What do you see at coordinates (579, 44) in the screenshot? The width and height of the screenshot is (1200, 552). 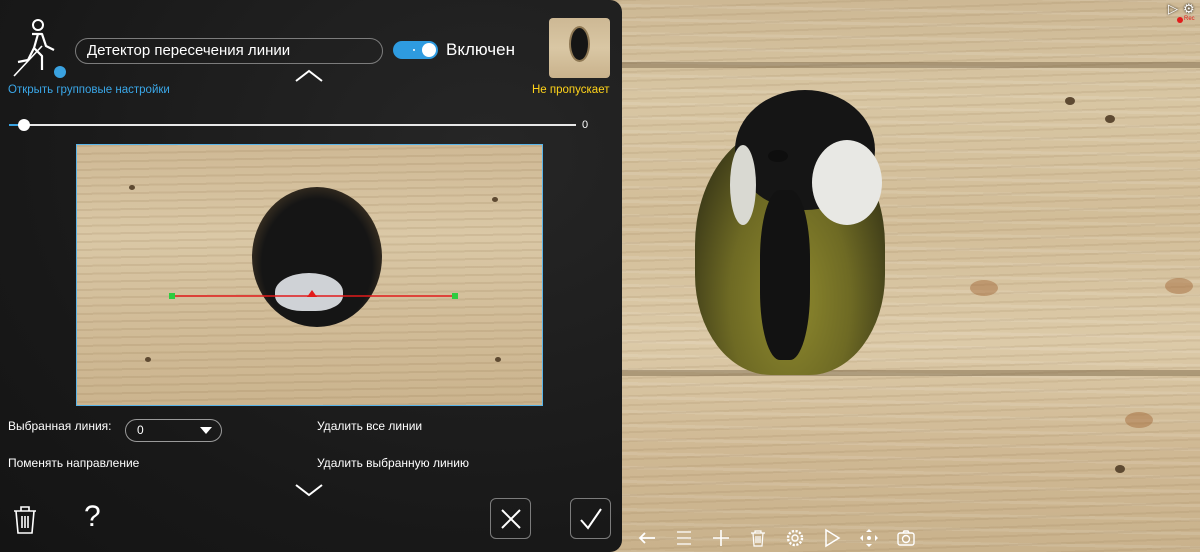 I see `thumbnail-hole` at bounding box center [579, 44].